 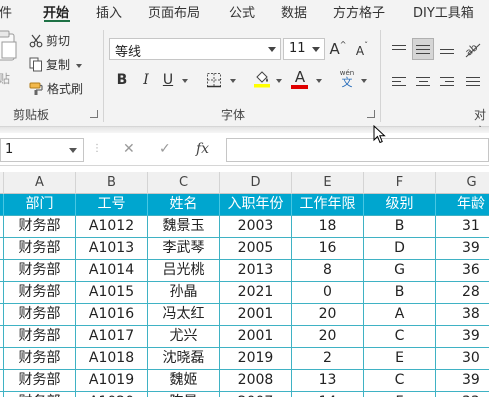 I want to click on formula-bar-grip-icon: ⋮, so click(x=97, y=148).